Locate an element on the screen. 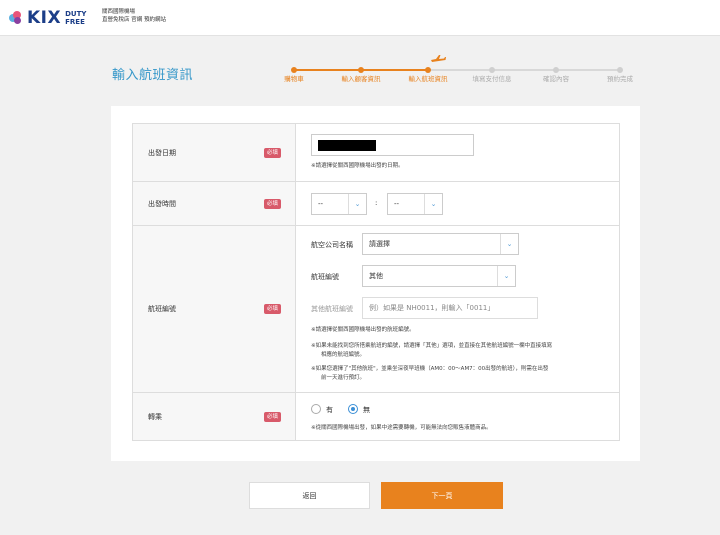 This screenshot has width=720, height=535. row-departure-time: 出發時間 必填 -- ⌄ : -- ⌄ is located at coordinates (376, 203).